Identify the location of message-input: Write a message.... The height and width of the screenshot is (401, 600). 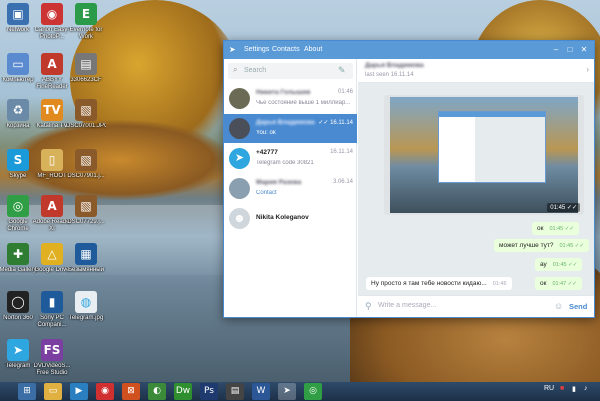
(453, 305).